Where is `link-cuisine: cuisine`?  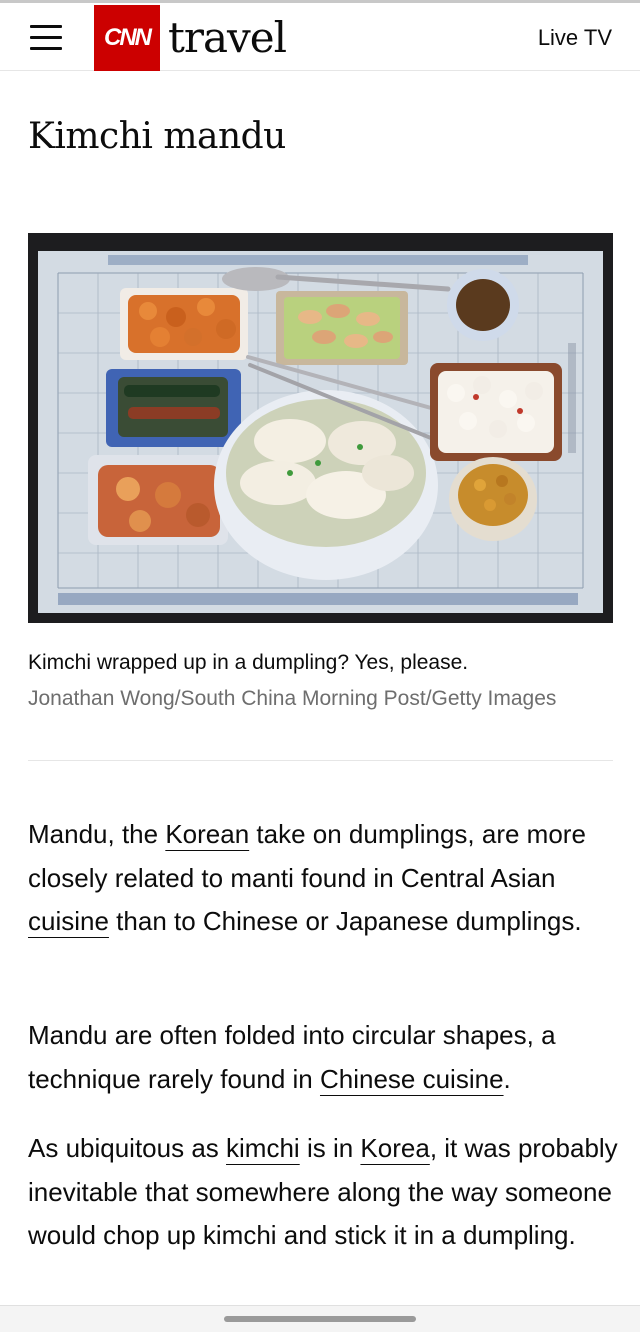
link-cuisine: cuisine is located at coordinates (68, 921).